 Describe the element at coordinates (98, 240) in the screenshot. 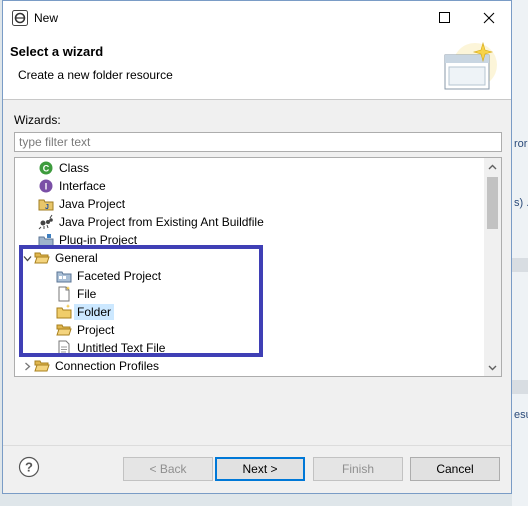

I see `tree-item-label: Plug-in Project` at that location.